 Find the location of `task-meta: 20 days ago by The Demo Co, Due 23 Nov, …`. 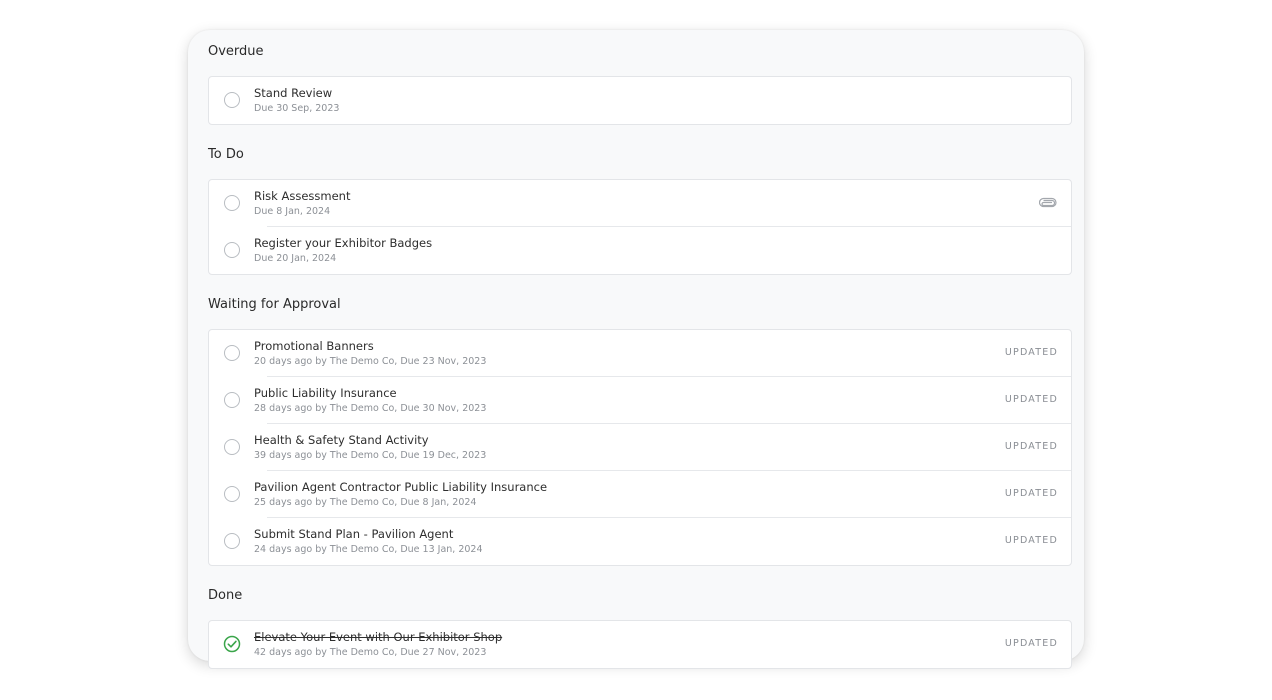

task-meta: 20 days ago by The Demo Co, Due 23 Nov, … is located at coordinates (370, 361).